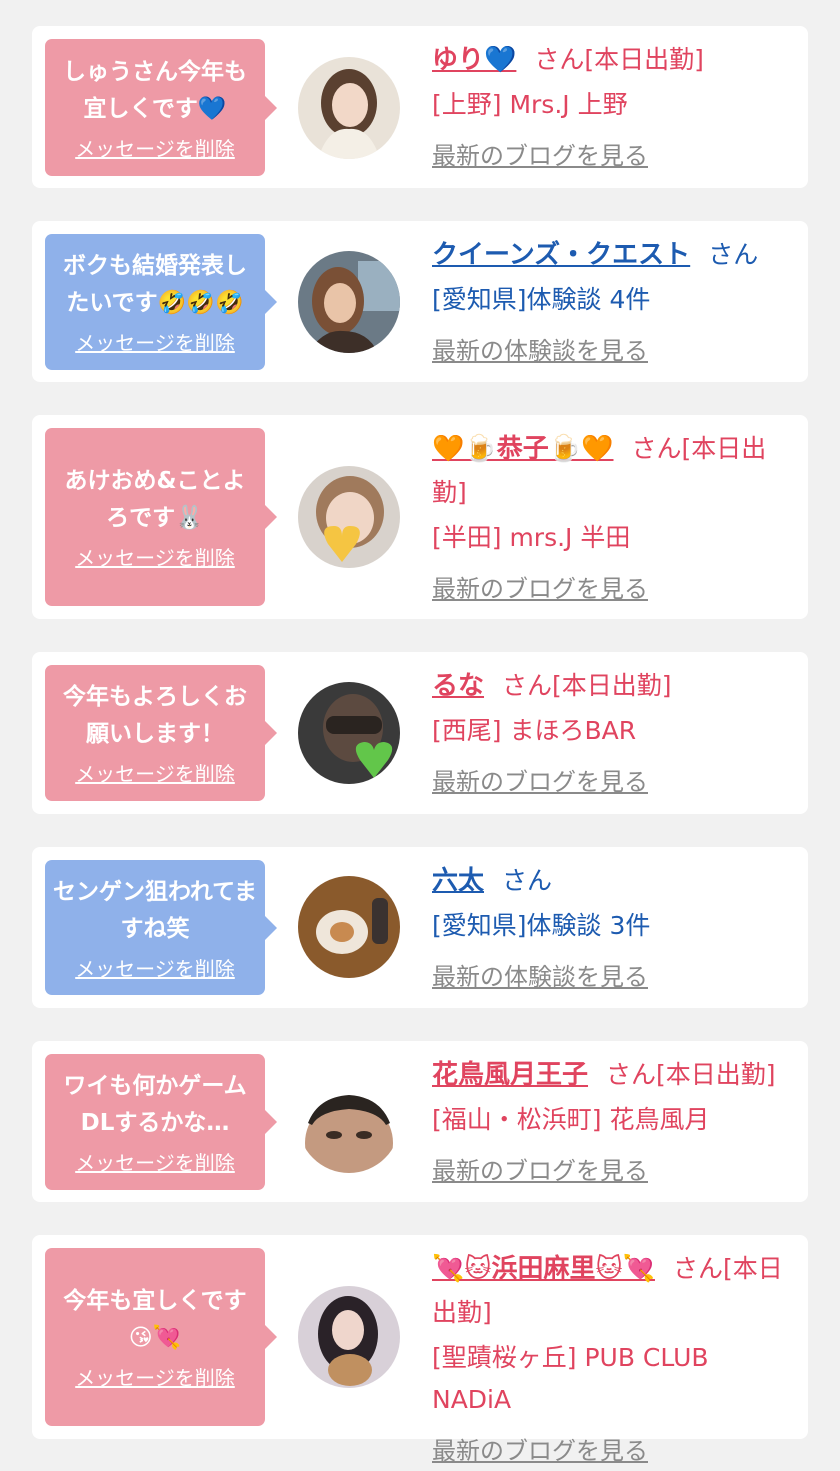 This screenshot has height=1471, width=840. I want to click on message-bubble: ボクも結婚発表したいです🤣🤣🤣 メッセージを削除, so click(161, 302).